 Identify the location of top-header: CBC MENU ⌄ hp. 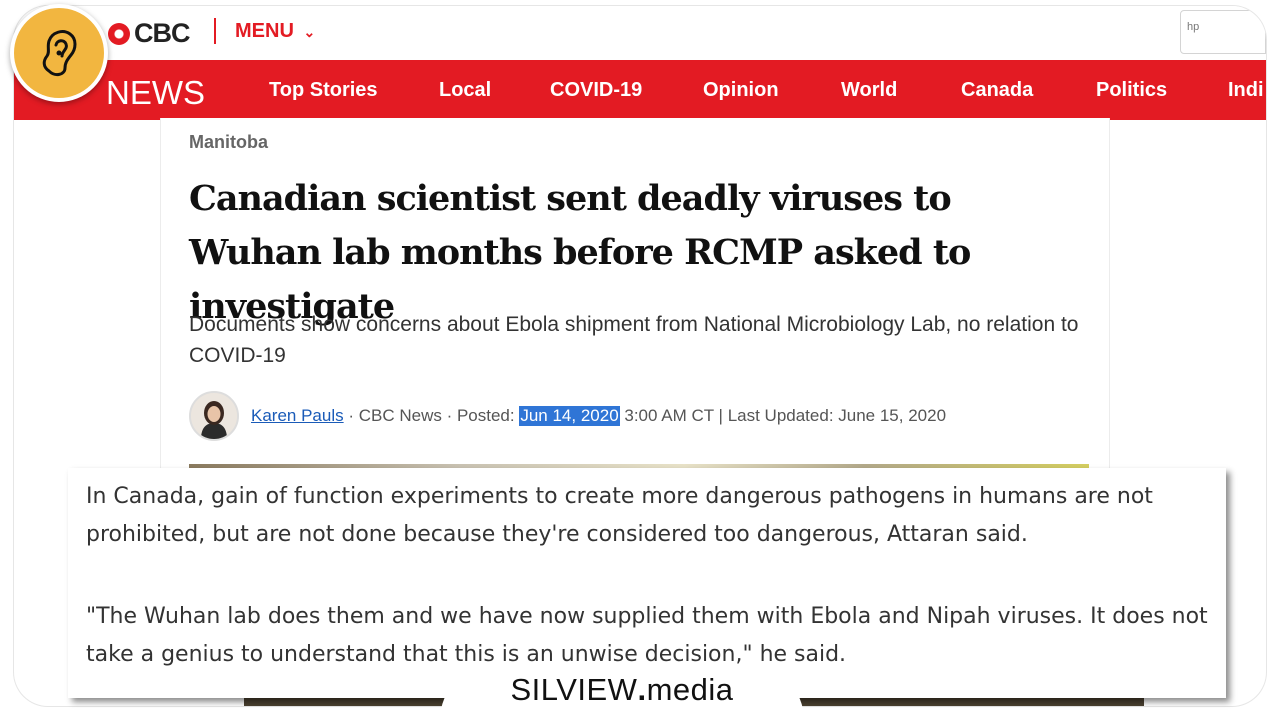
(640, 33).